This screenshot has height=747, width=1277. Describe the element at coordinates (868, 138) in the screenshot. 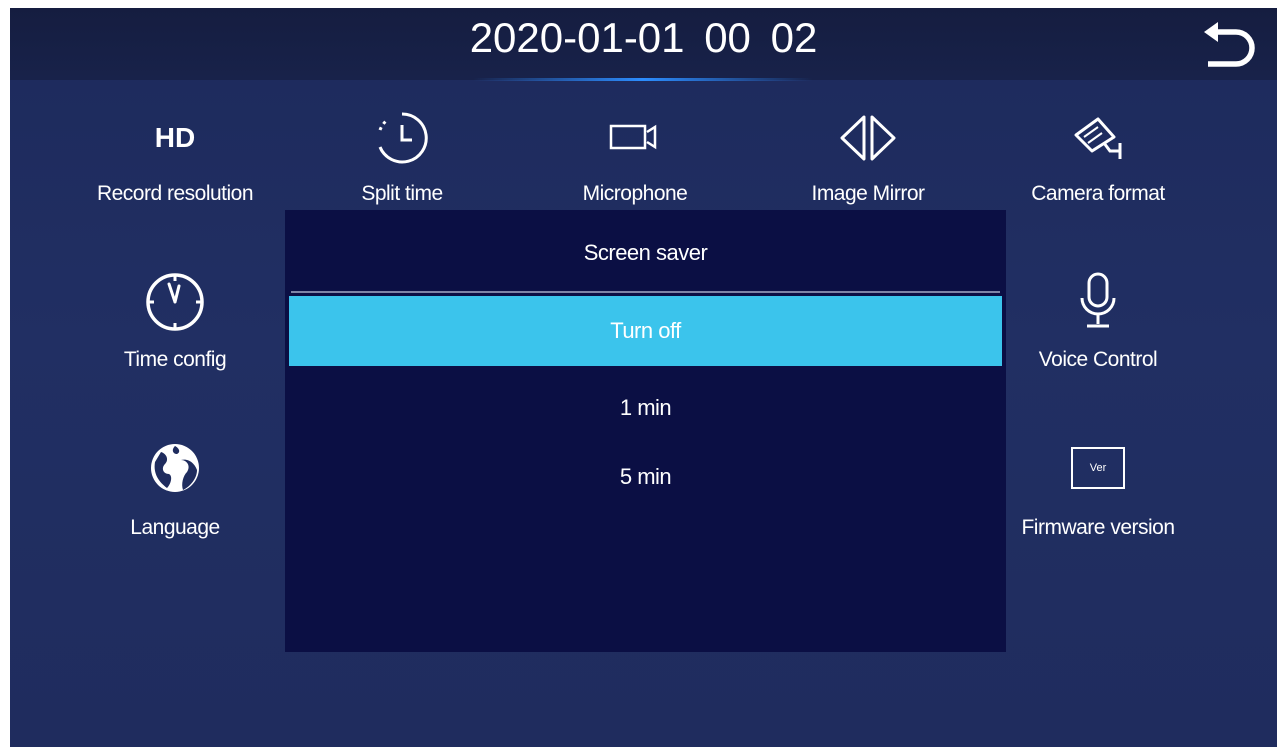

I see `mirror-arrows-icon` at that location.